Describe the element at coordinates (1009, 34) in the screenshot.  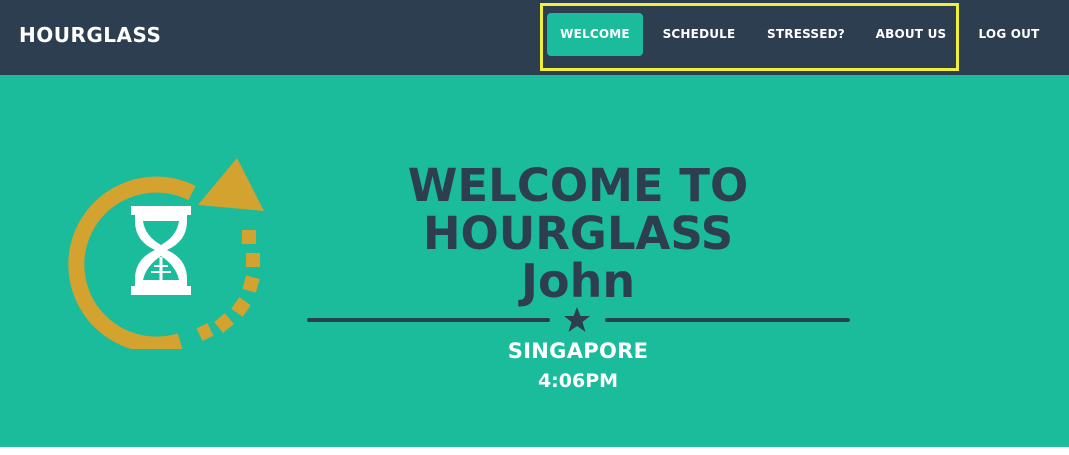
I see `nav-item-log-out: LOG OUT` at that location.